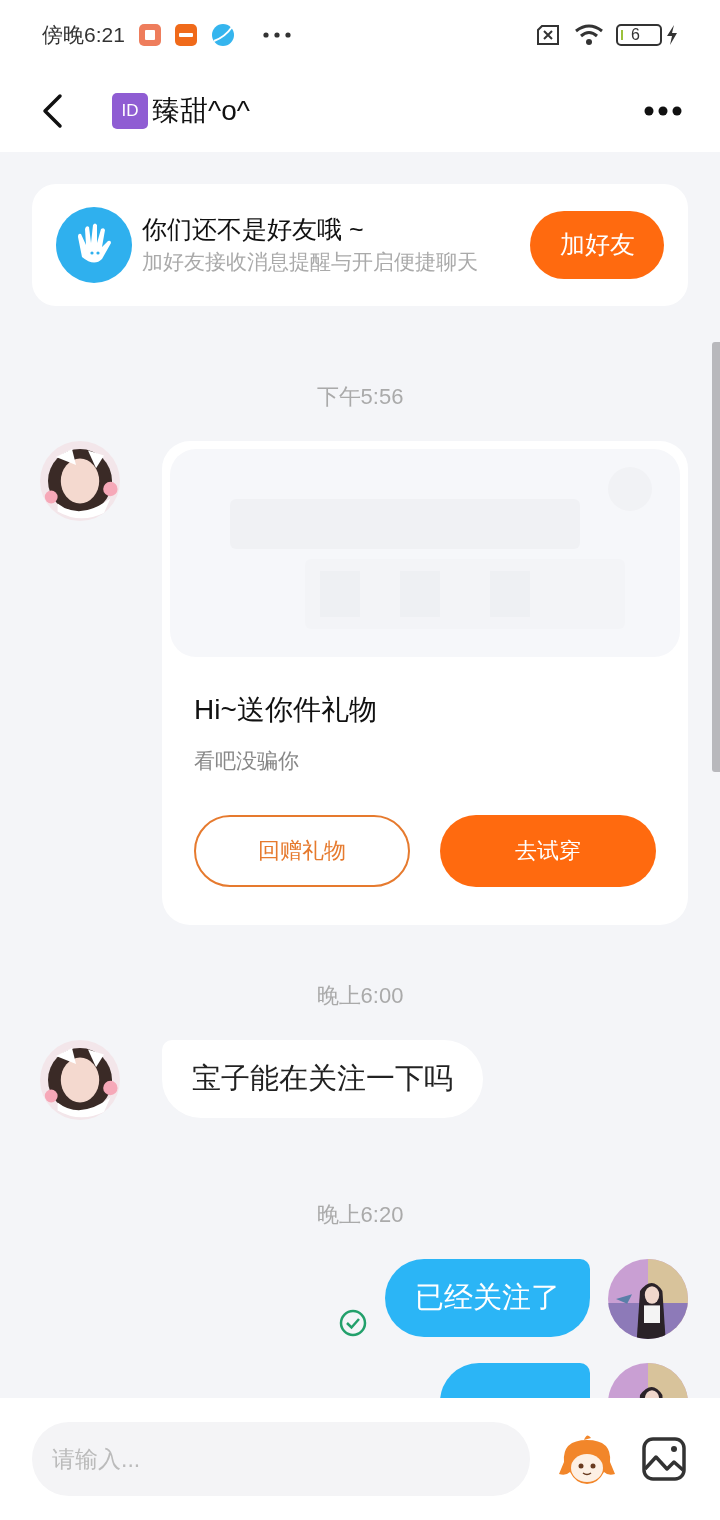 Image resolution: width=720 pixels, height=1520 pixels. Describe the element at coordinates (597, 245) in the screenshot. I see `add-friend-button: 加好友` at that location.